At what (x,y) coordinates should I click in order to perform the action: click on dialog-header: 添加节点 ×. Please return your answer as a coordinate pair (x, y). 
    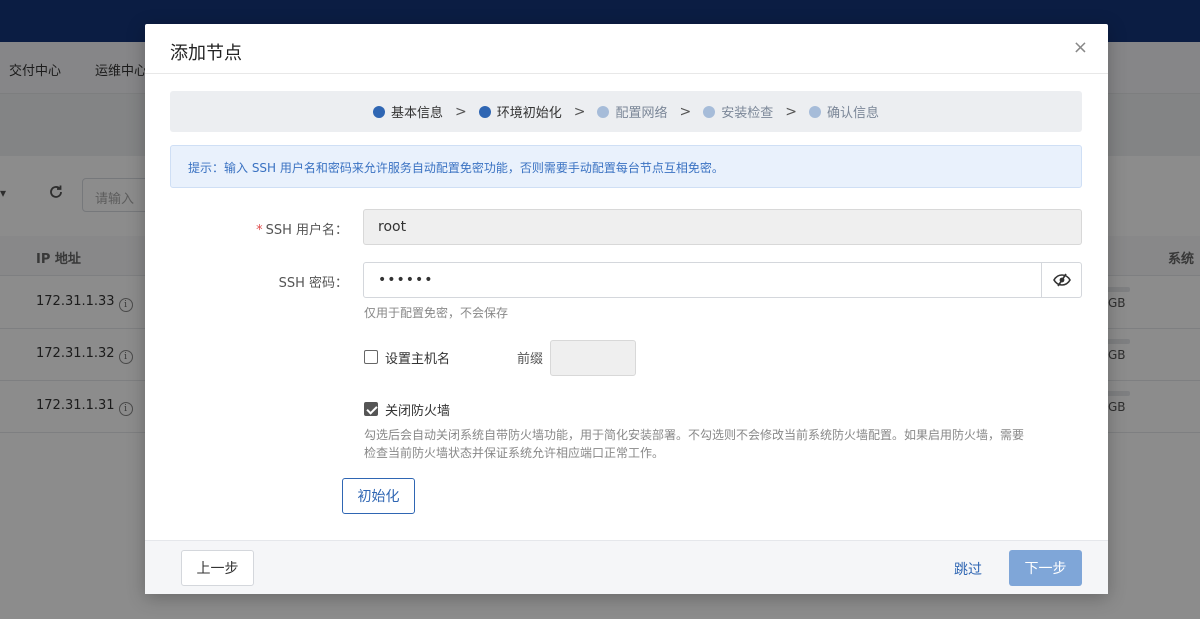
    Looking at the image, I should click on (626, 49).